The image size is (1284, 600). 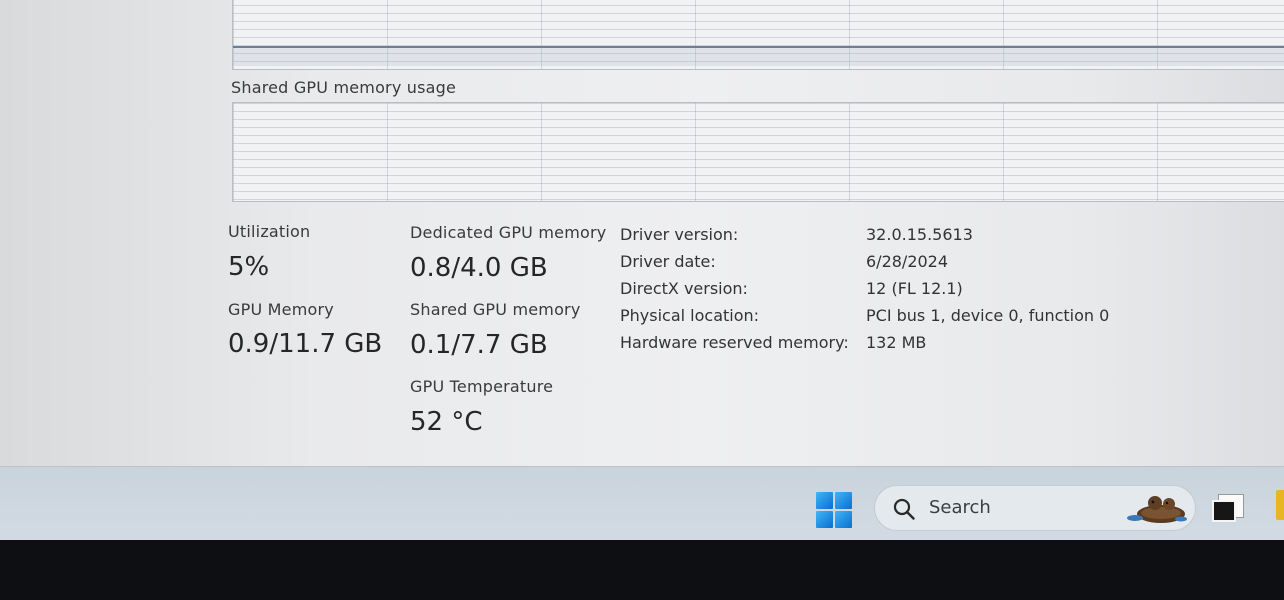 I want to click on driver-version-value: 32.0.15.5613, so click(x=919, y=234).